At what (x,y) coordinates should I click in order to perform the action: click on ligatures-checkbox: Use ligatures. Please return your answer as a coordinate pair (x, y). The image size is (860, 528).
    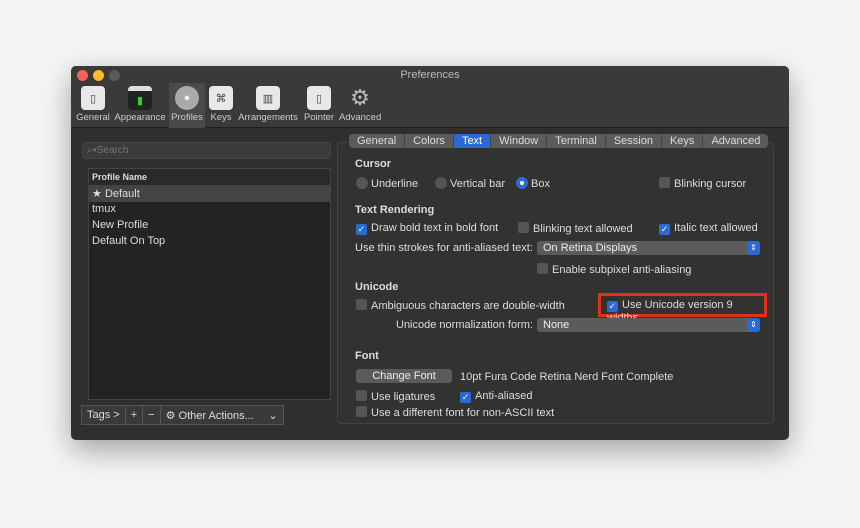
    Looking at the image, I should click on (395, 396).